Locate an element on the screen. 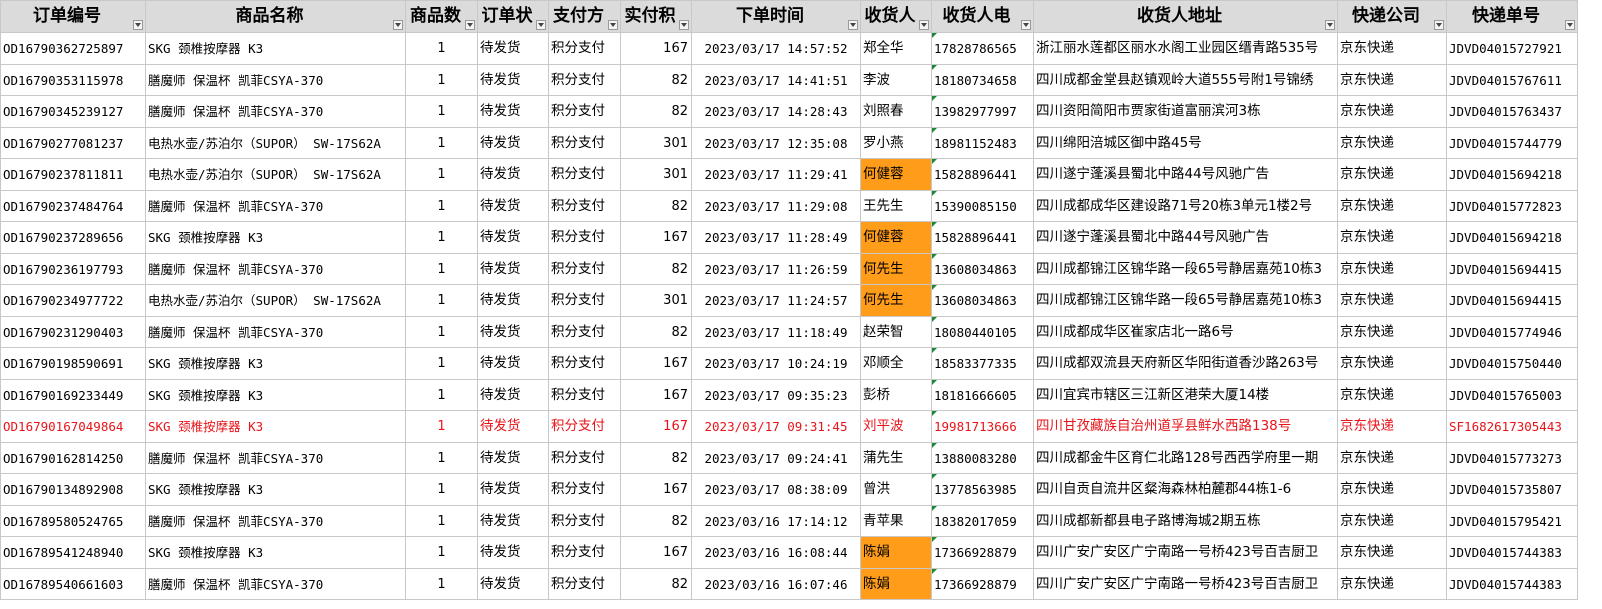 The image size is (1602, 609). cell-tracking-number: JDVD04015744383 is located at coordinates (1512, 584).